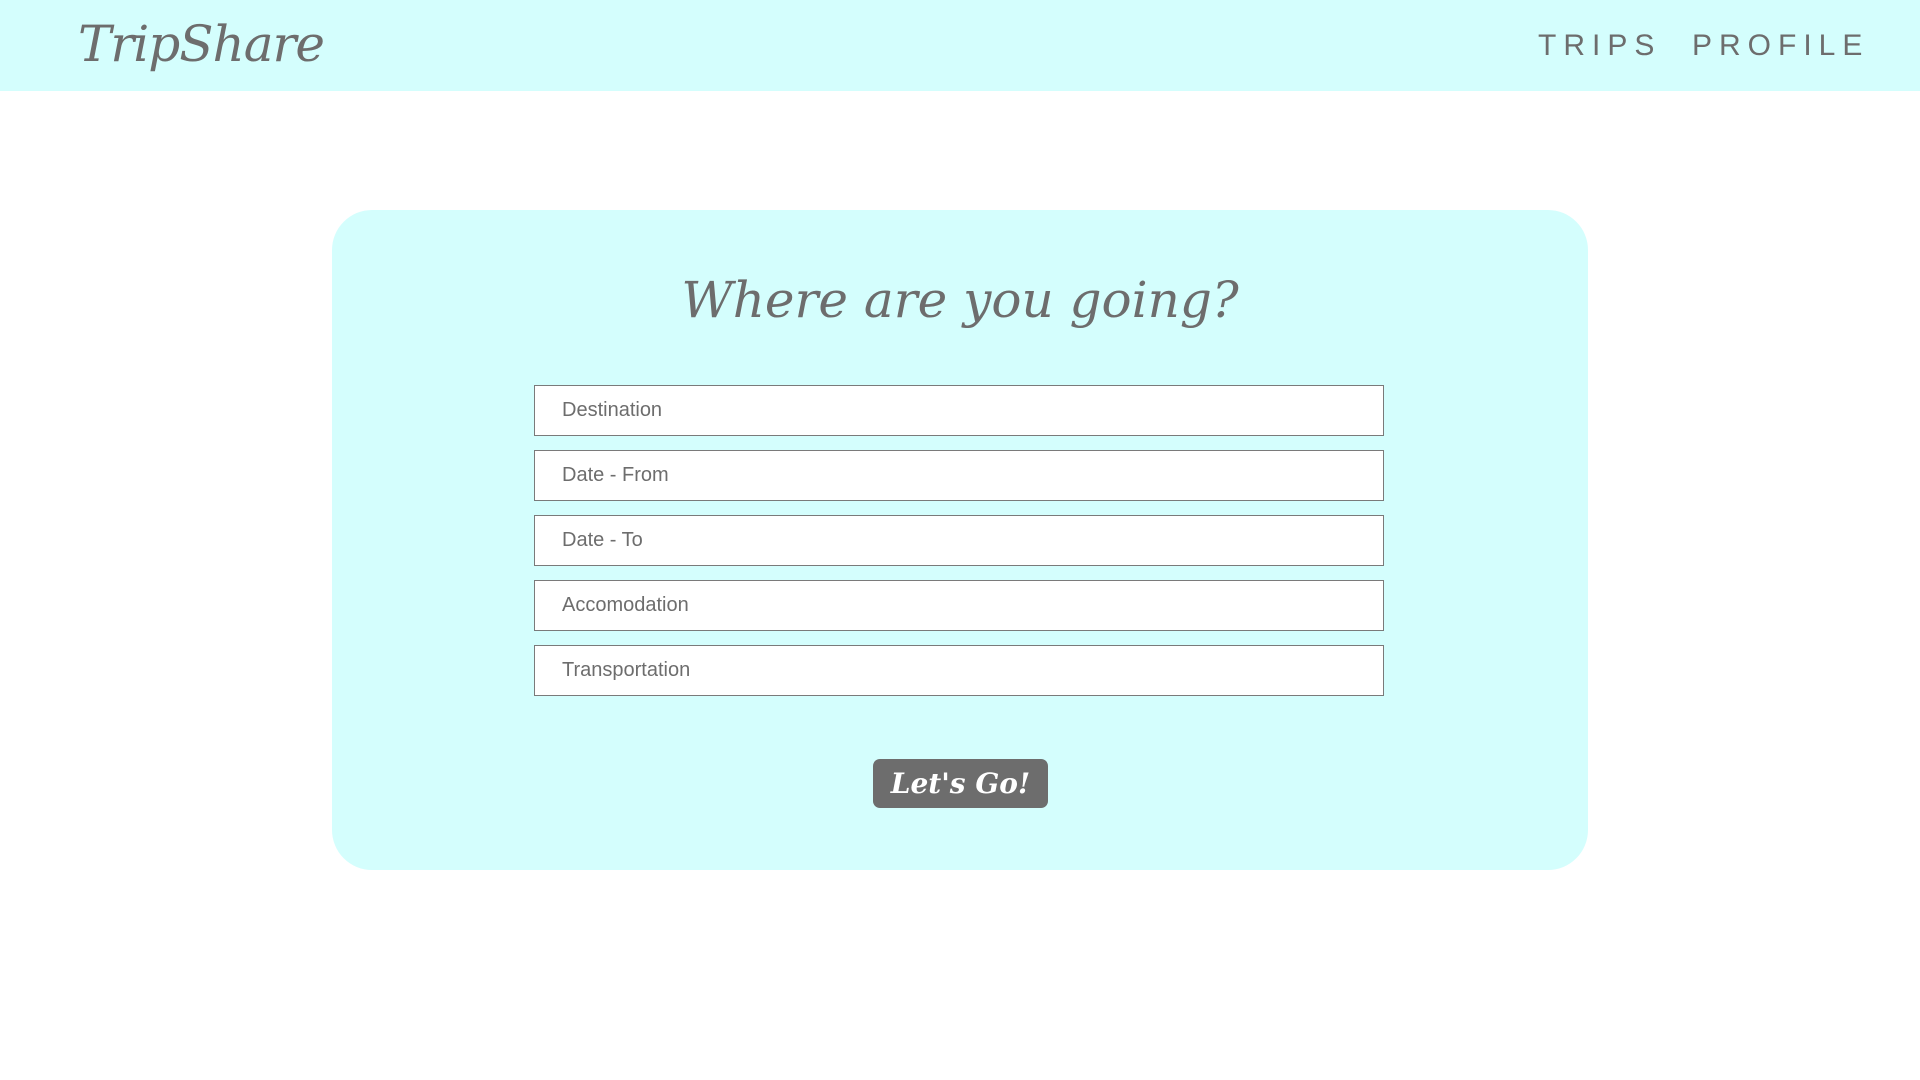  I want to click on accomodation-field: Accomodation, so click(959, 605).